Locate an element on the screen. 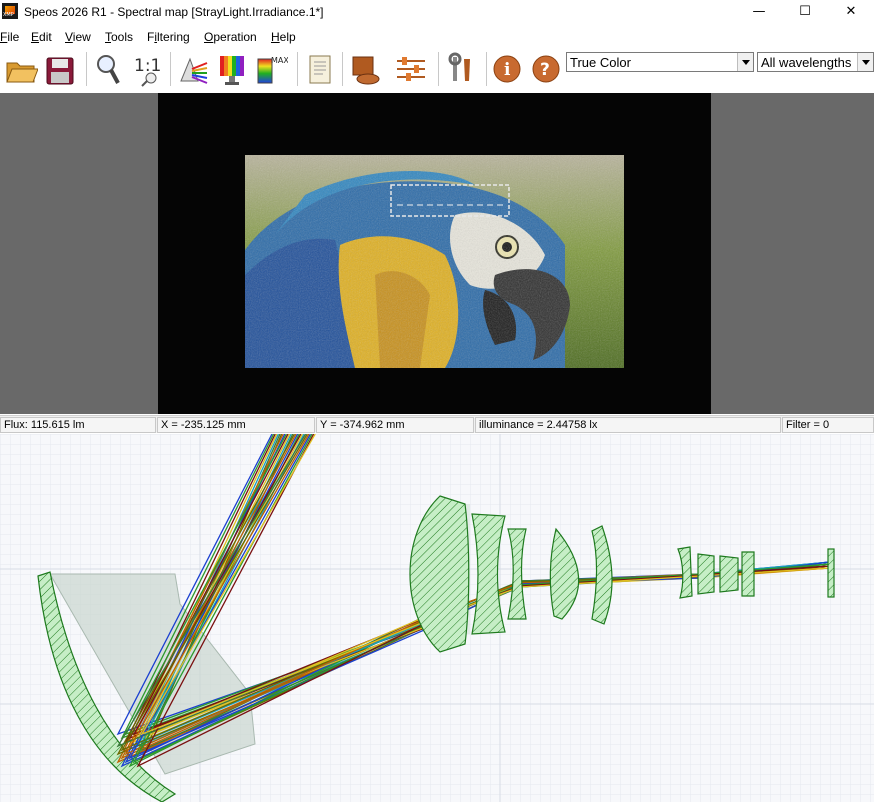 Image resolution: width=874 pixels, height=802 pixels. zoom-1to1-icon: 1:1 is located at coordinates (147, 71).